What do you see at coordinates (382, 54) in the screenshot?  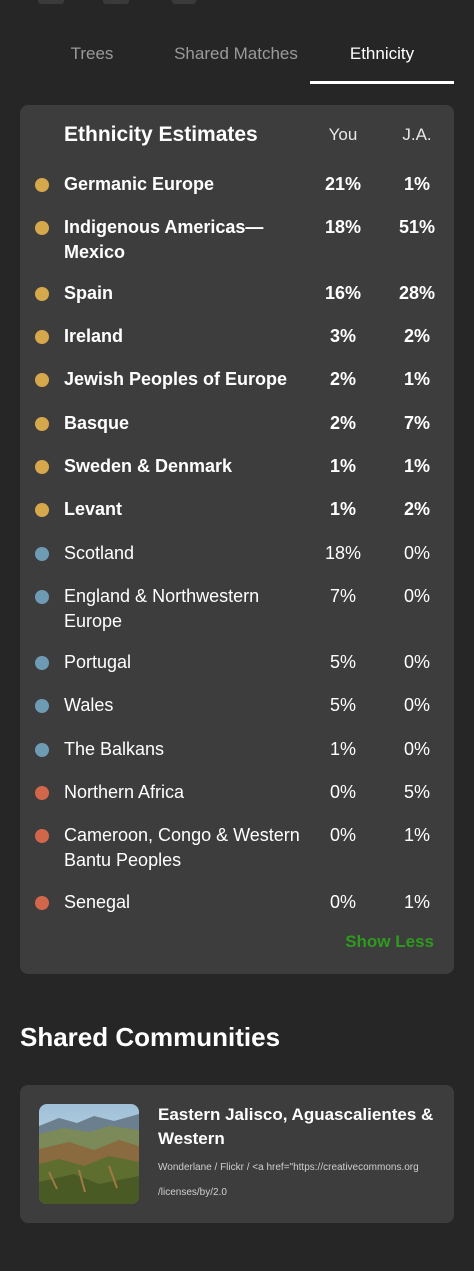 I see `tab-ethnicity: Ethnicity` at bounding box center [382, 54].